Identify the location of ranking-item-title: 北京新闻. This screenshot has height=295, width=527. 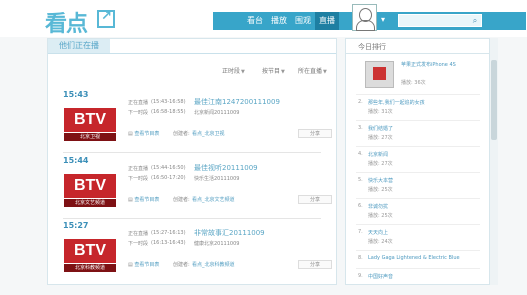
(378, 154).